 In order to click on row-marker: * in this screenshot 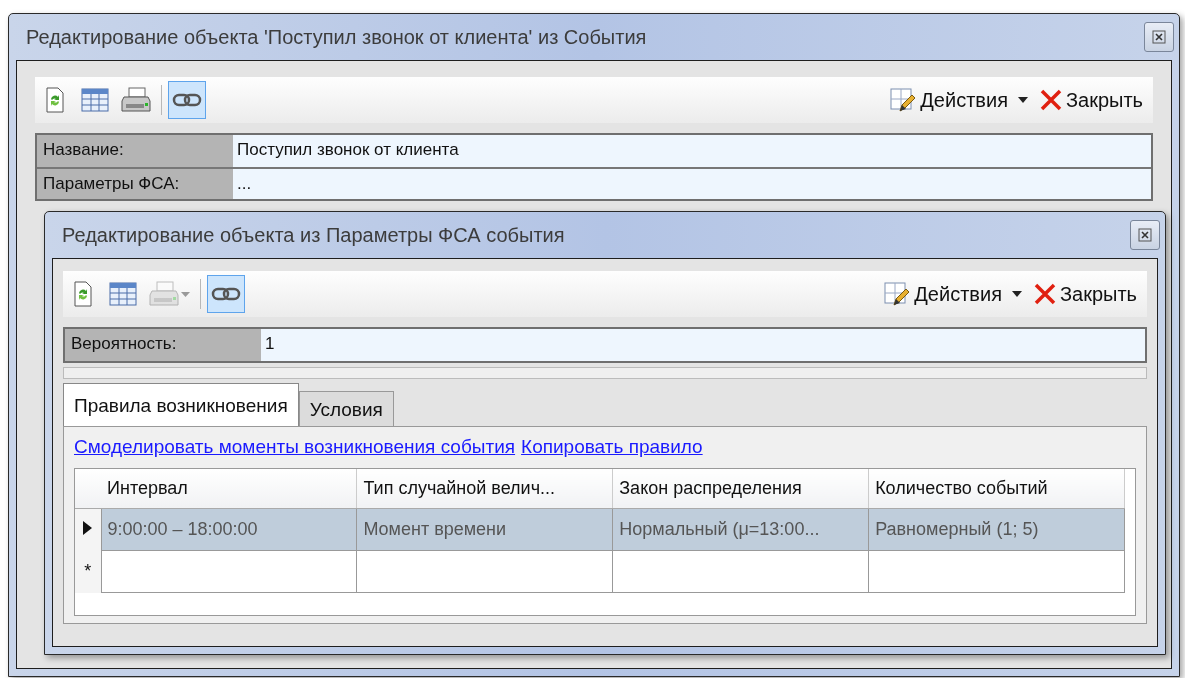, I will do `click(88, 571)`.